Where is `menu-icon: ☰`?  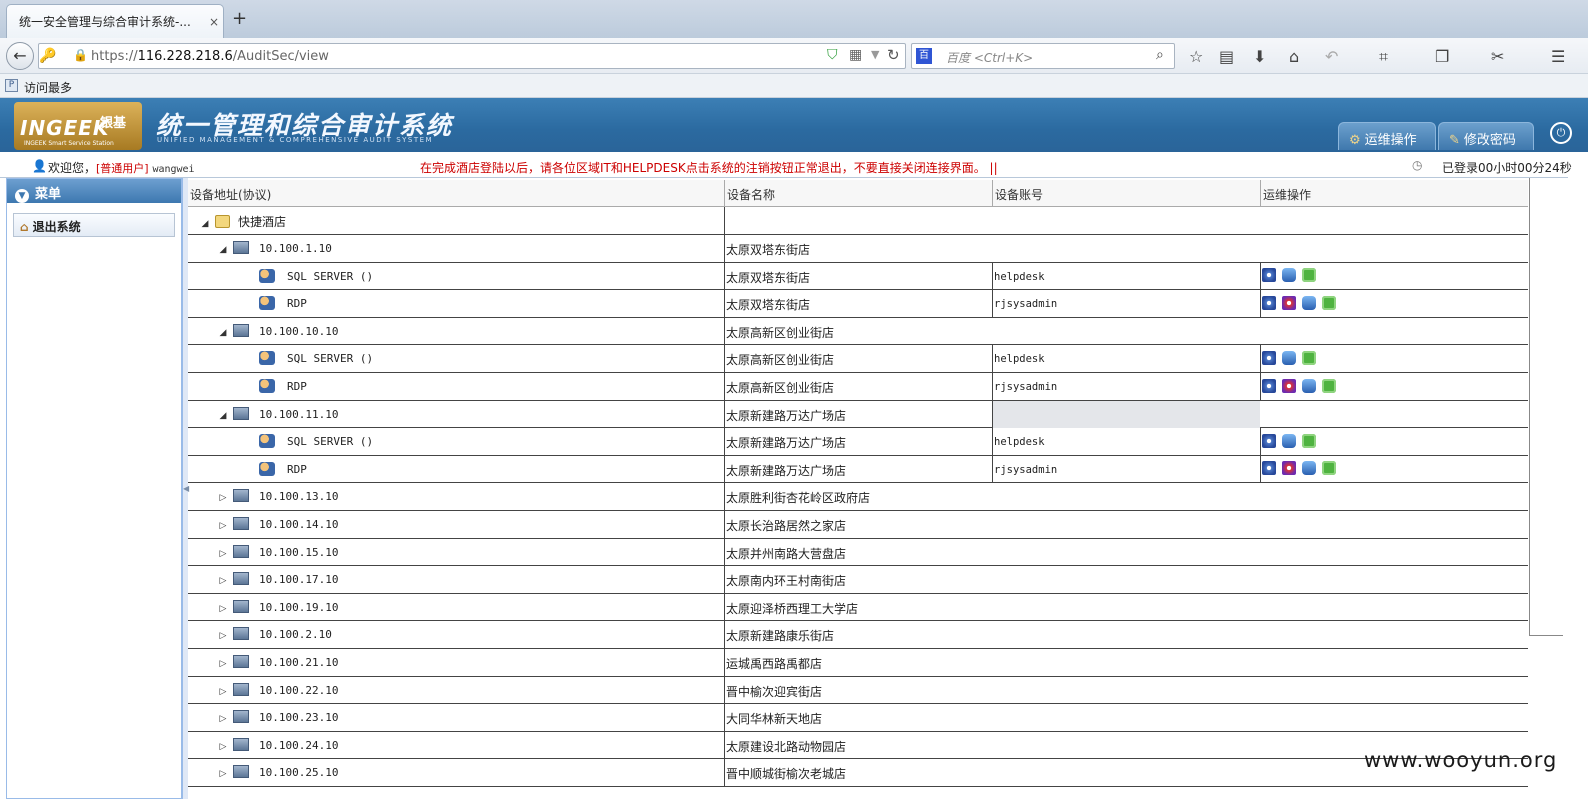 menu-icon: ☰ is located at coordinates (1558, 56).